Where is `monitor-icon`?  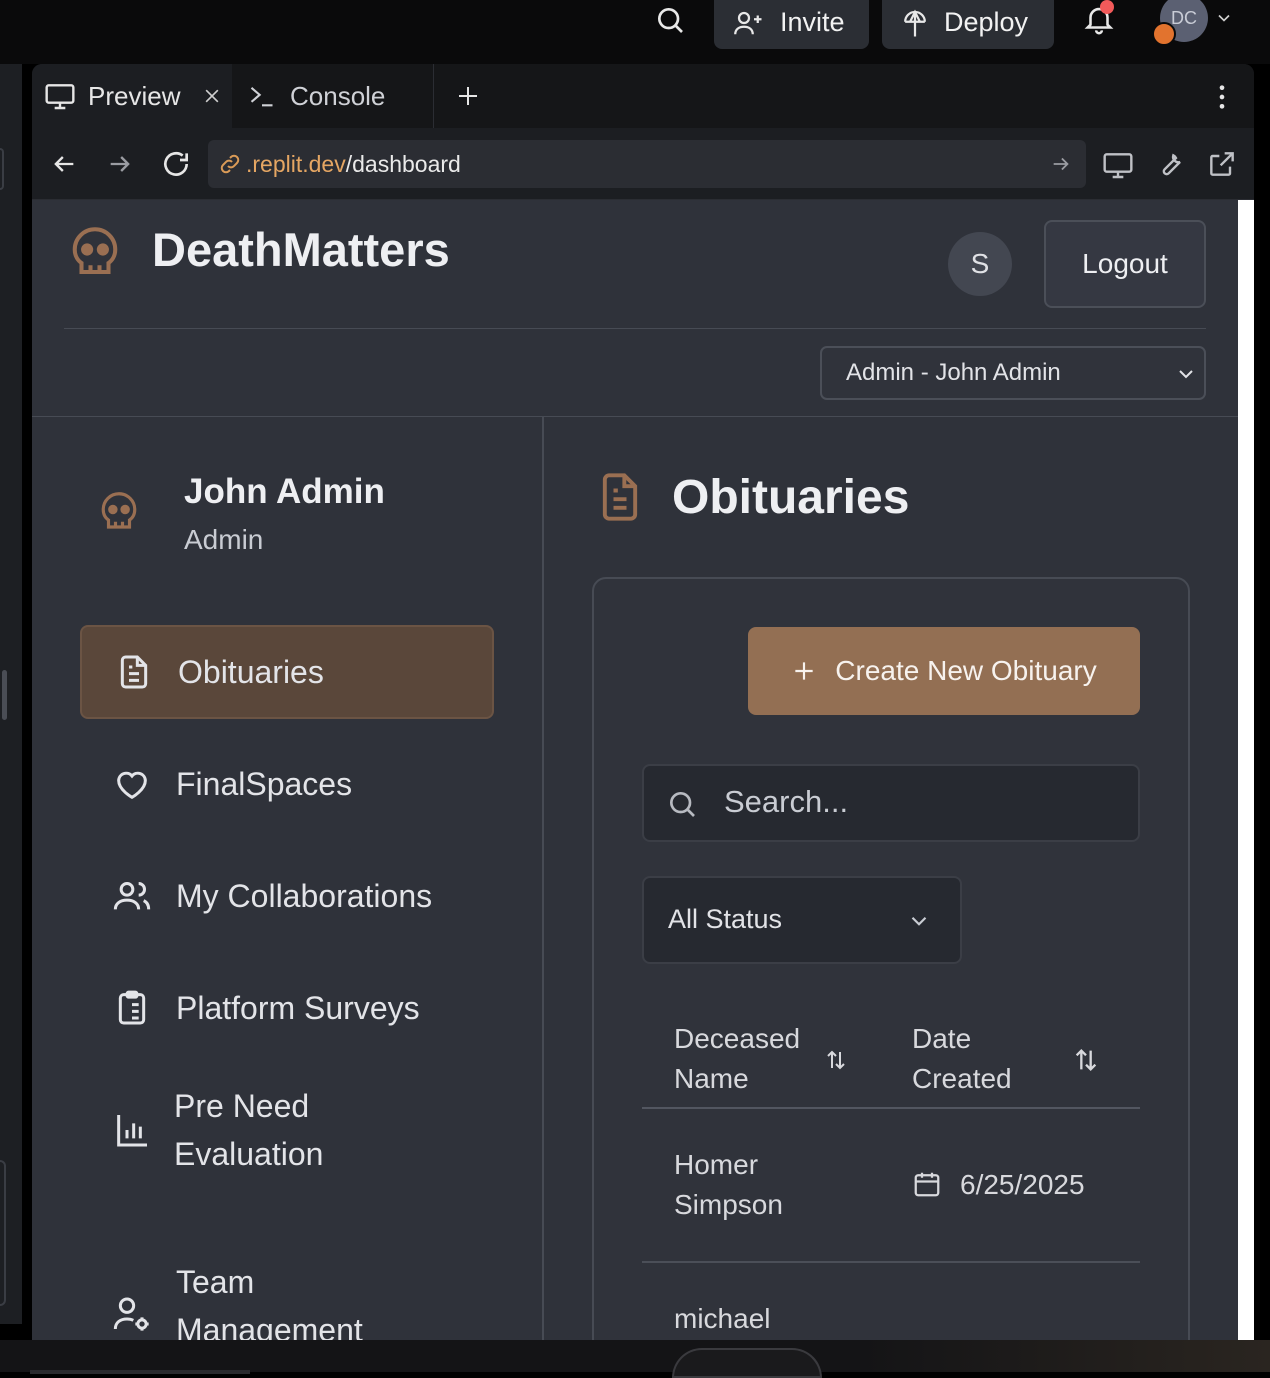 monitor-icon is located at coordinates (60, 96).